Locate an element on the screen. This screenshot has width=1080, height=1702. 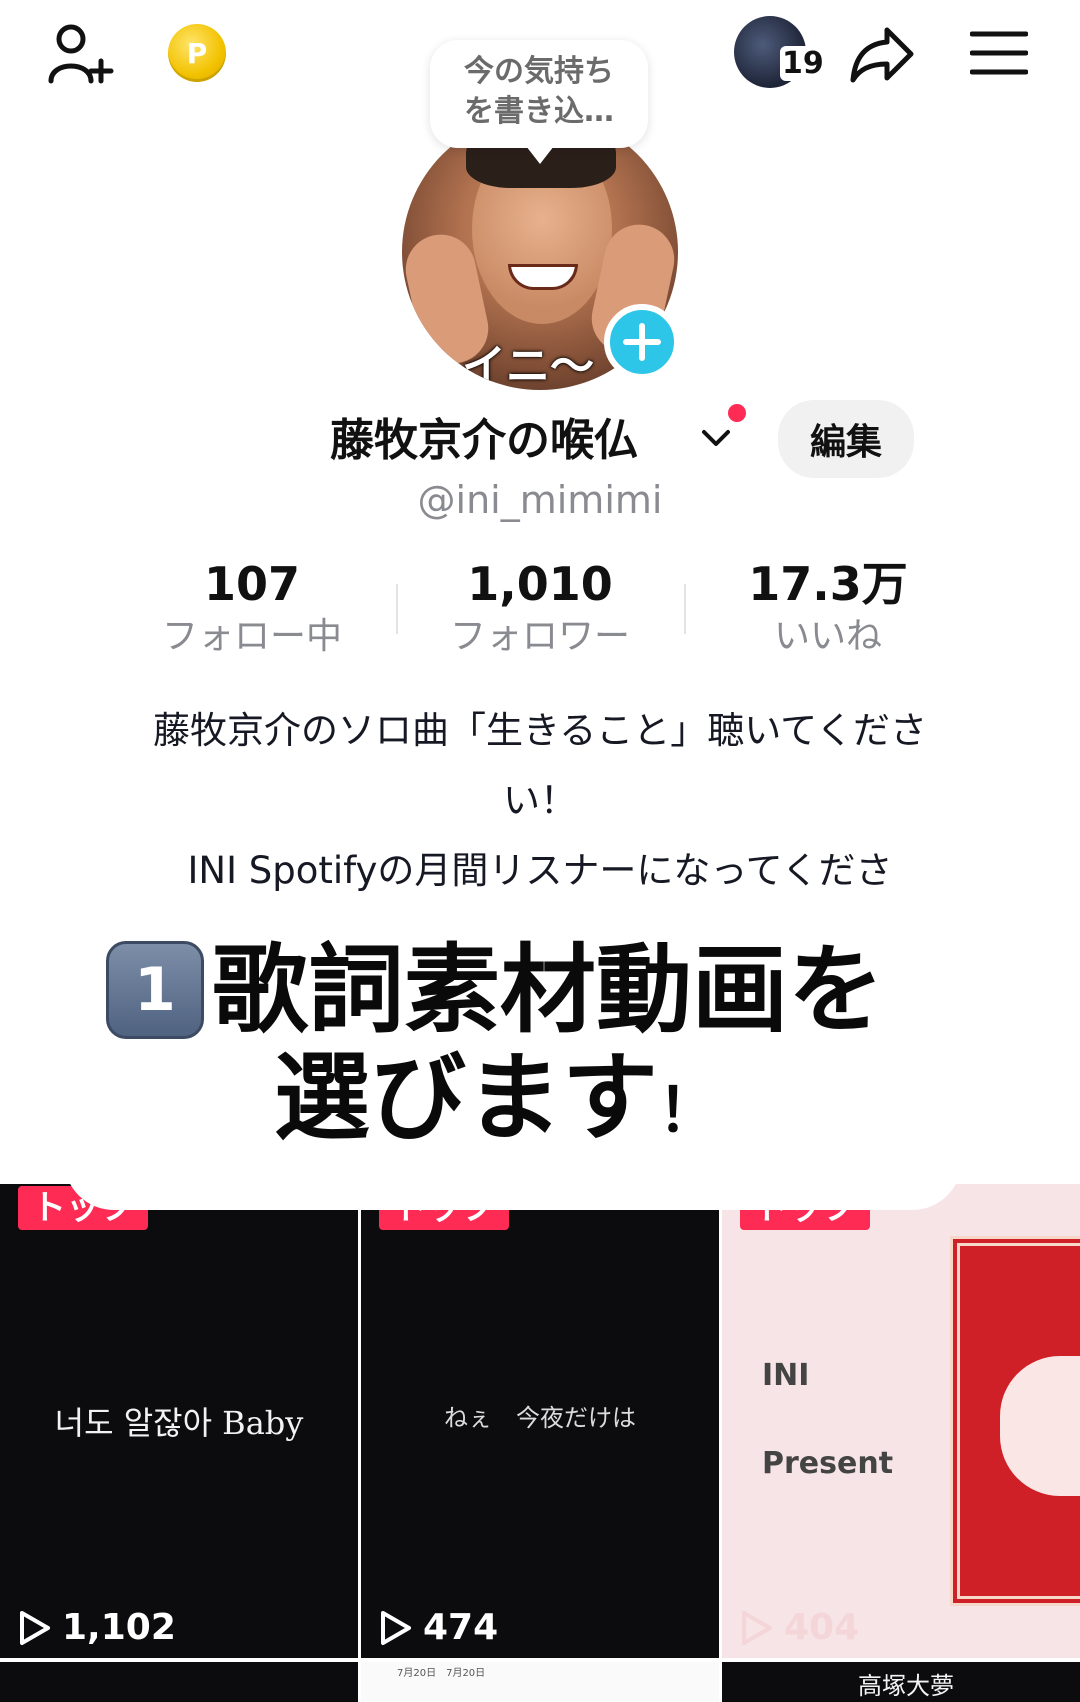
video-caption: 너도 알잖아 Baby is located at coordinates (179, 1423).